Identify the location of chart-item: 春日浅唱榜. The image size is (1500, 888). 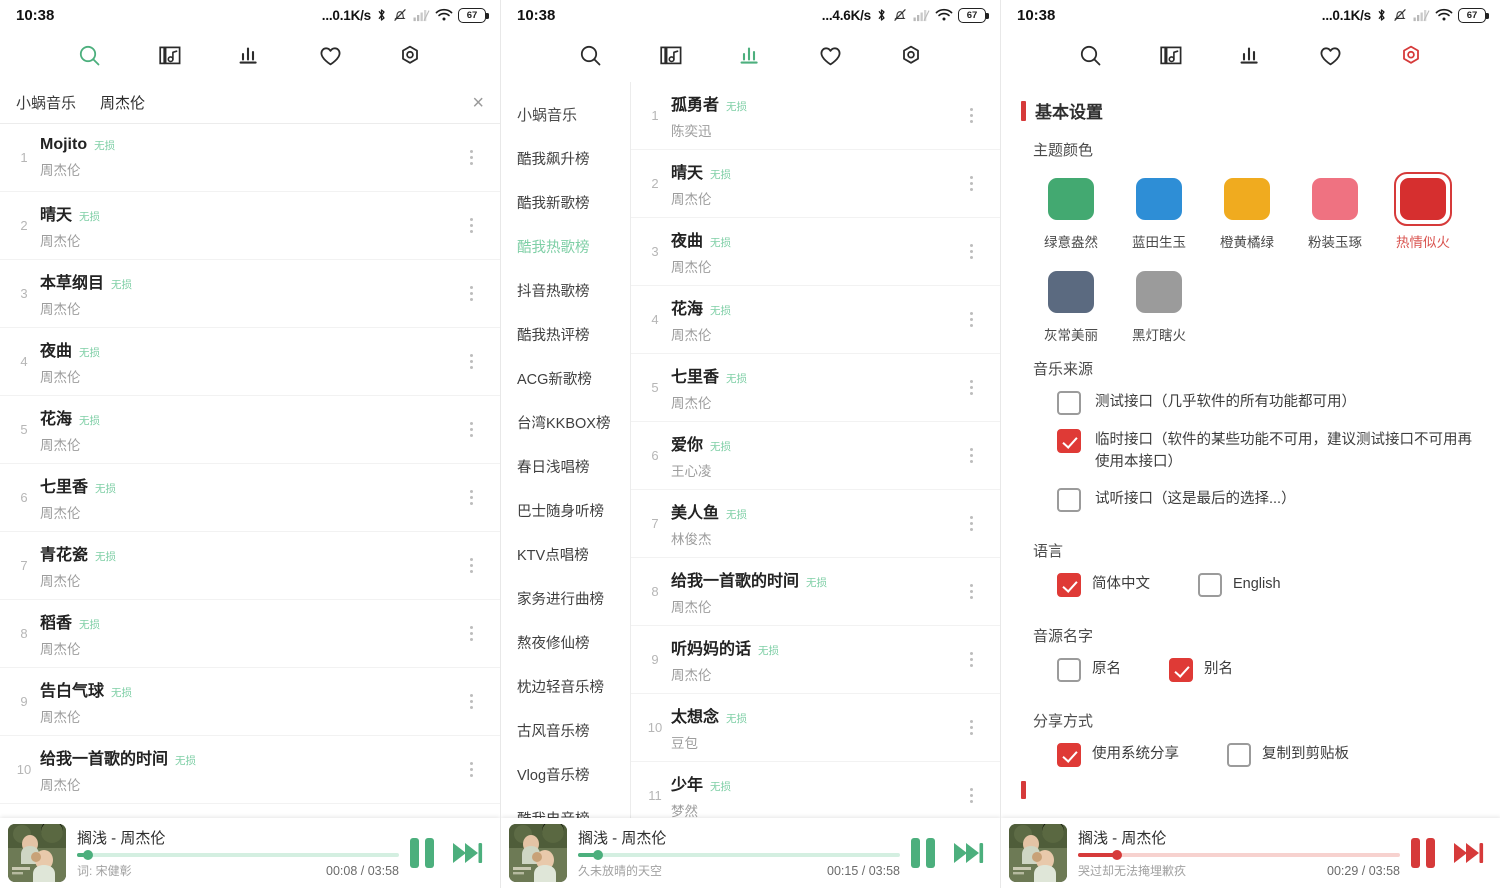
(565, 466).